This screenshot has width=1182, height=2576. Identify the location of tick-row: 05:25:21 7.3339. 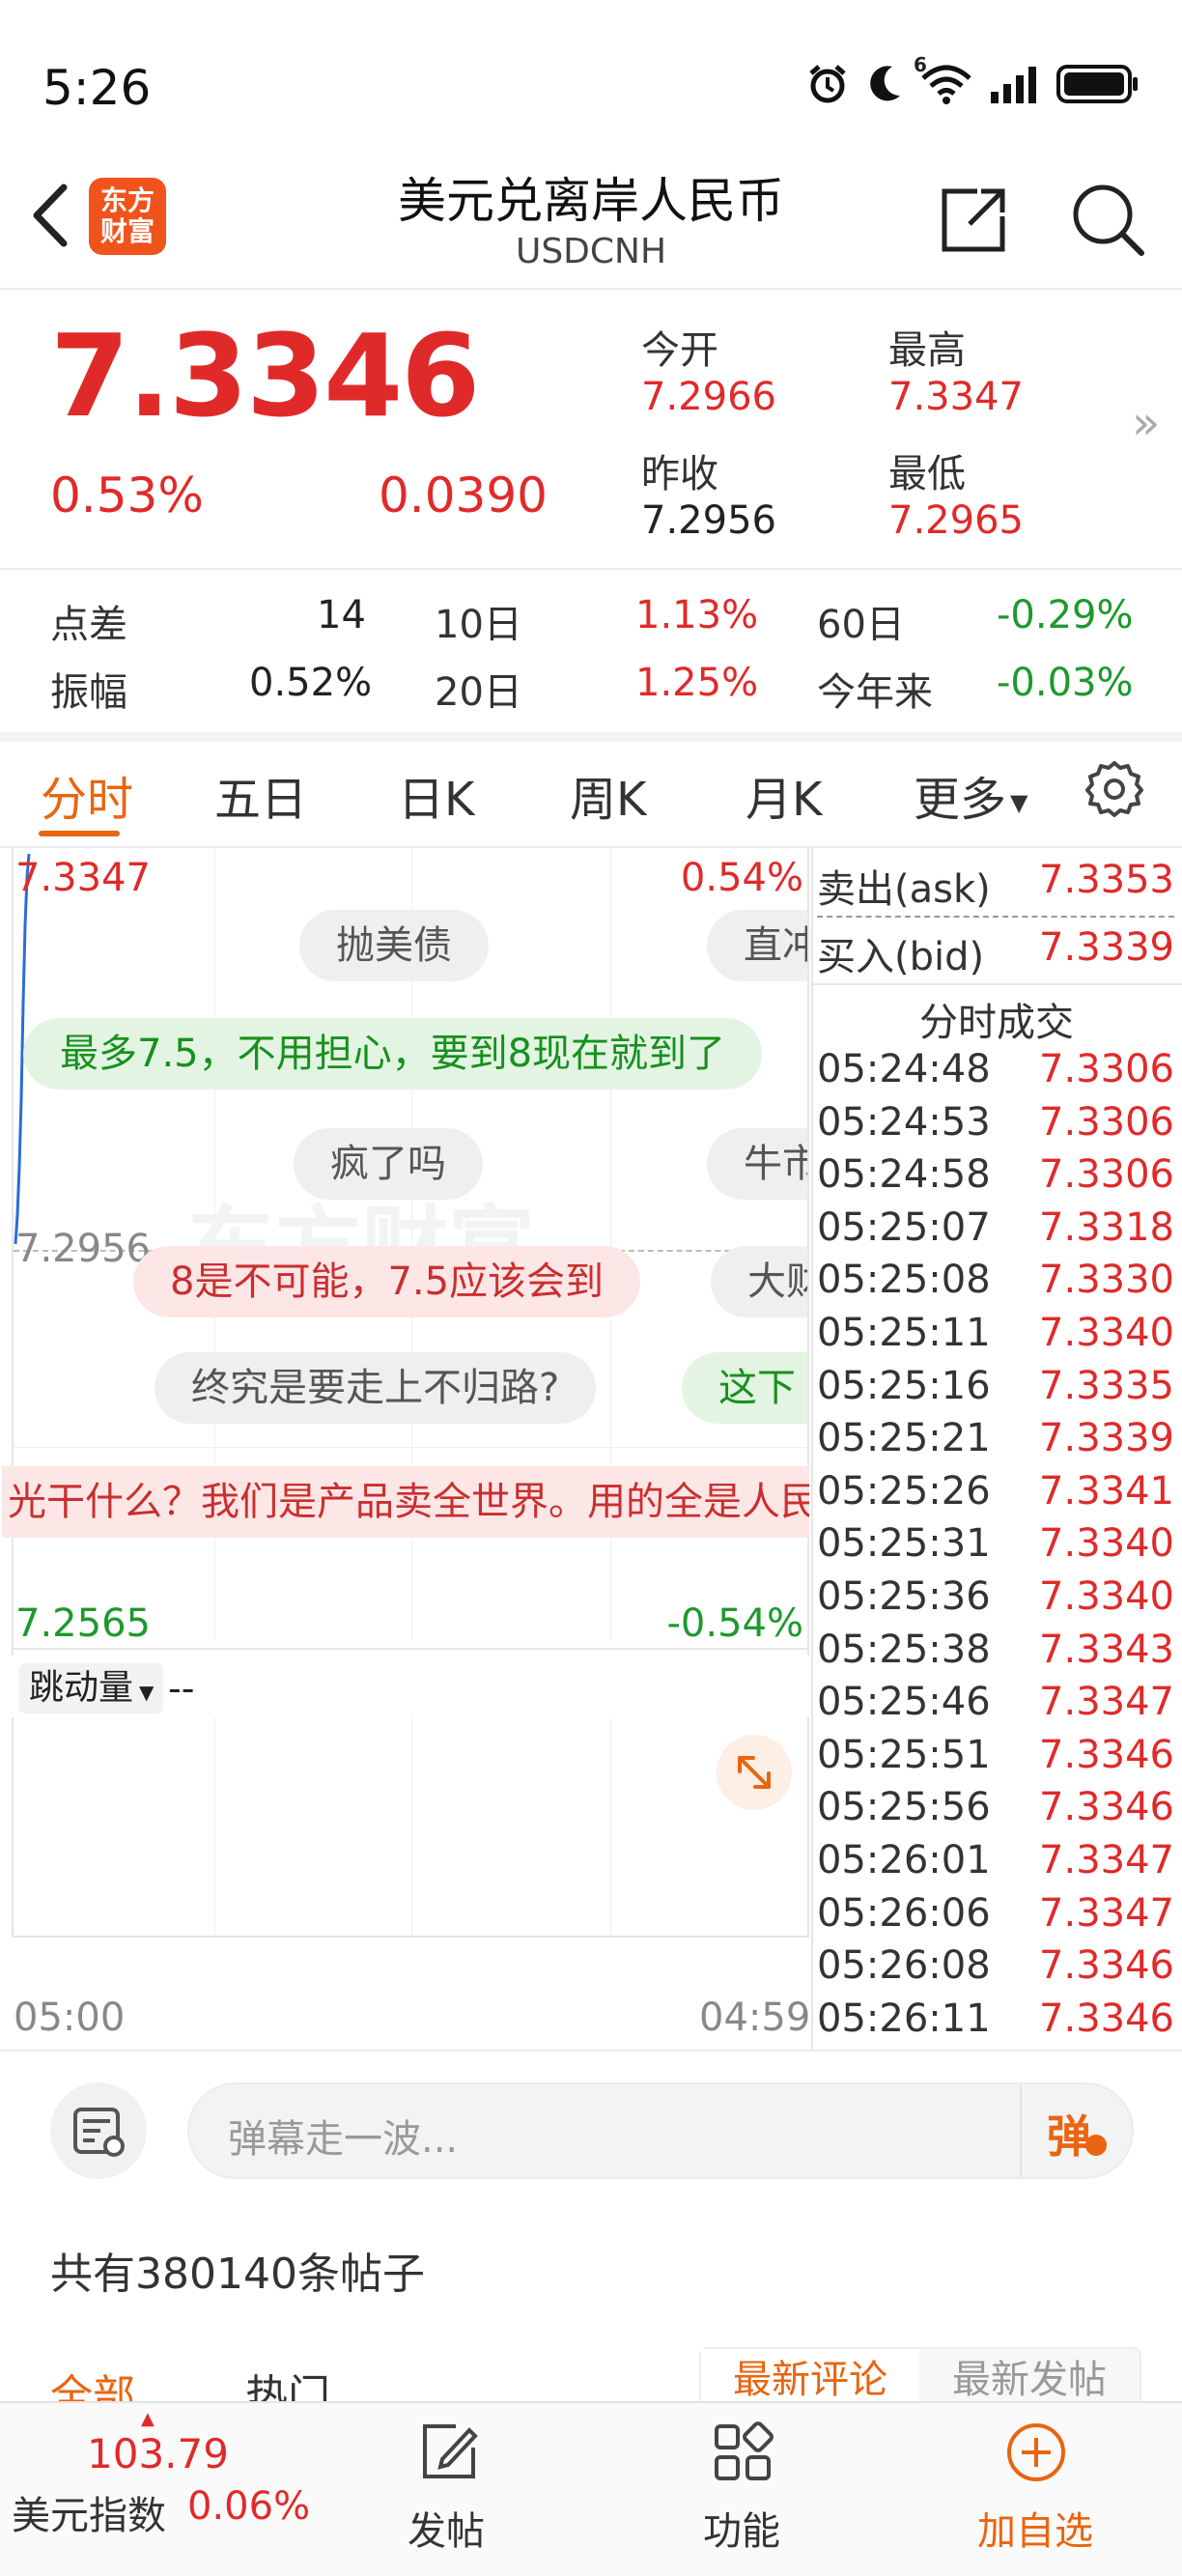
(995, 1442).